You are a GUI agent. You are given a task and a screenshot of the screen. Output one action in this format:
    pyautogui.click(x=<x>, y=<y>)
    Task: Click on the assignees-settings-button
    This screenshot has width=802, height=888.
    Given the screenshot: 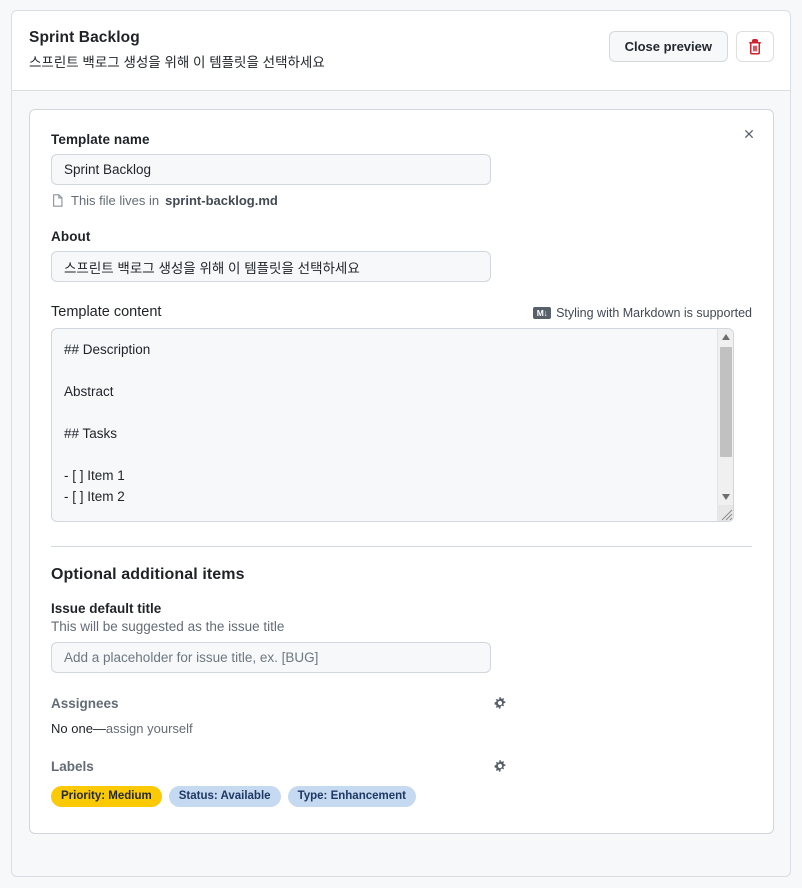 What is the action you would take?
    pyautogui.click(x=500, y=703)
    